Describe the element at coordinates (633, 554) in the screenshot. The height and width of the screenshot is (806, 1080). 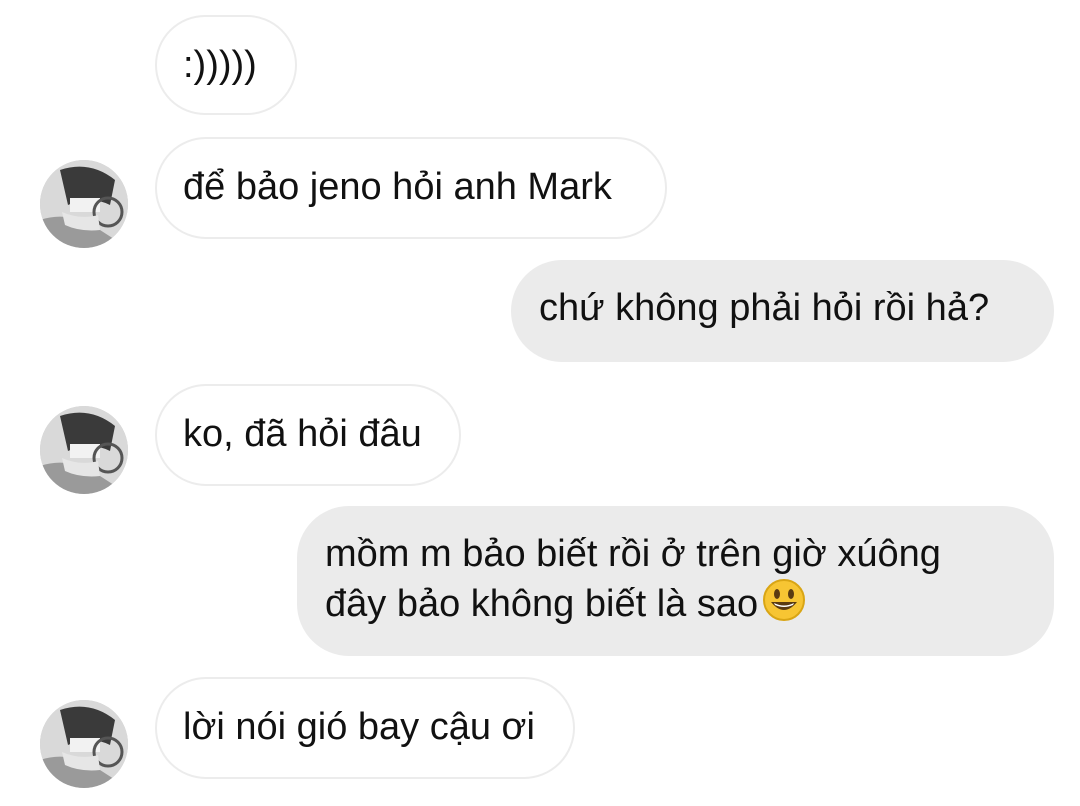
I see `message-text-line: mồm m bảo biết rồi ở trên giờ xúông` at that location.